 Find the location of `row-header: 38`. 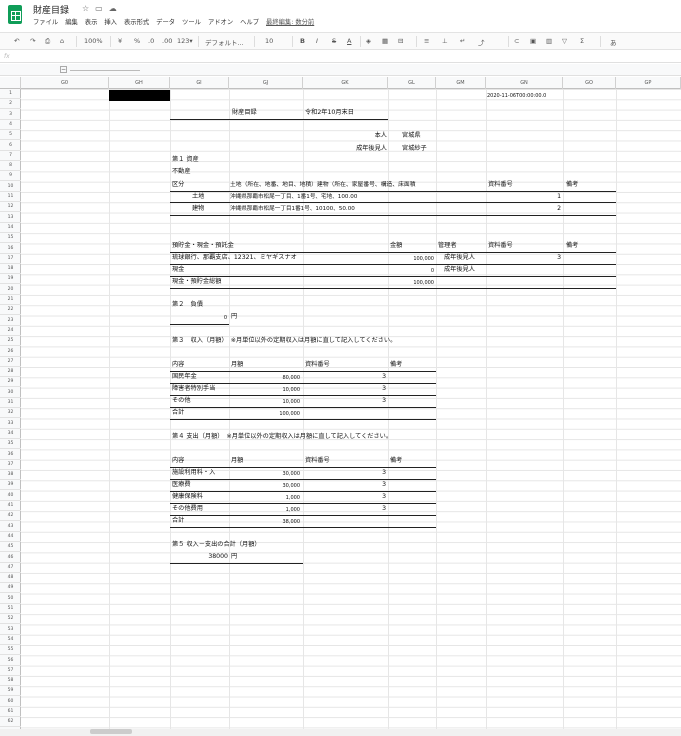

row-header: 38 is located at coordinates (10, 475).